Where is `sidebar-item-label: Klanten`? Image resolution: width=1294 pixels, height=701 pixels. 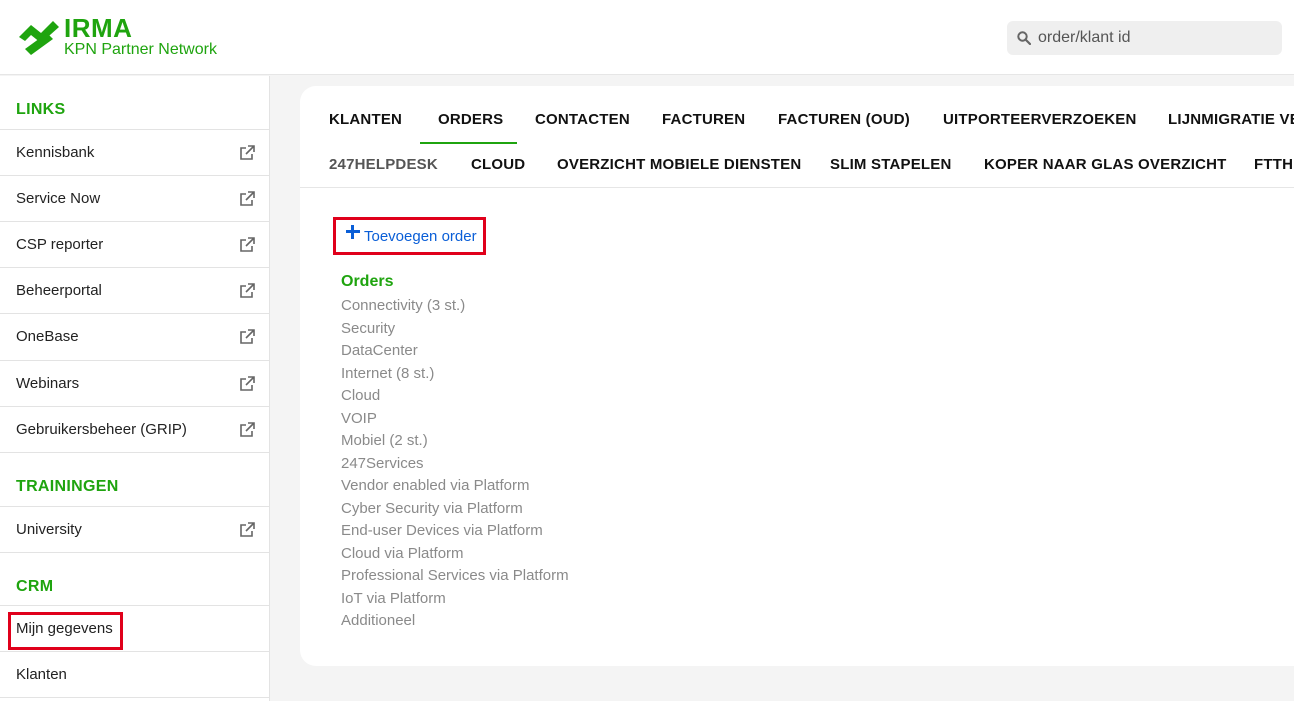
sidebar-item-label: Klanten is located at coordinates (41, 674).